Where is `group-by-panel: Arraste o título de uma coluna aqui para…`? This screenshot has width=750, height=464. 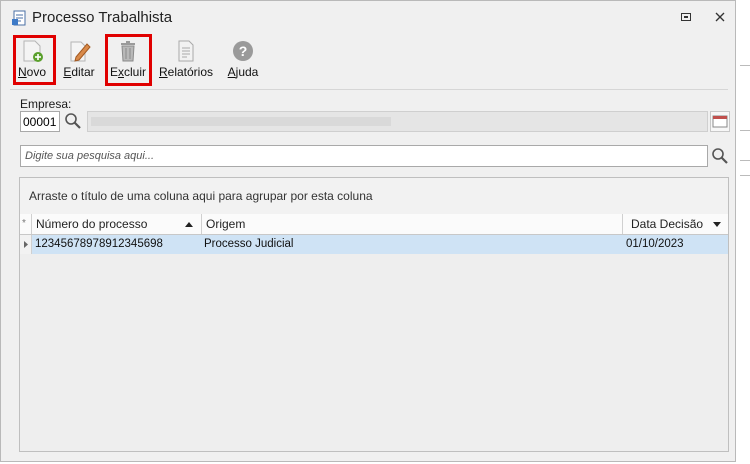
group-by-panel: Arraste o título de uma coluna aqui para… is located at coordinates (374, 196).